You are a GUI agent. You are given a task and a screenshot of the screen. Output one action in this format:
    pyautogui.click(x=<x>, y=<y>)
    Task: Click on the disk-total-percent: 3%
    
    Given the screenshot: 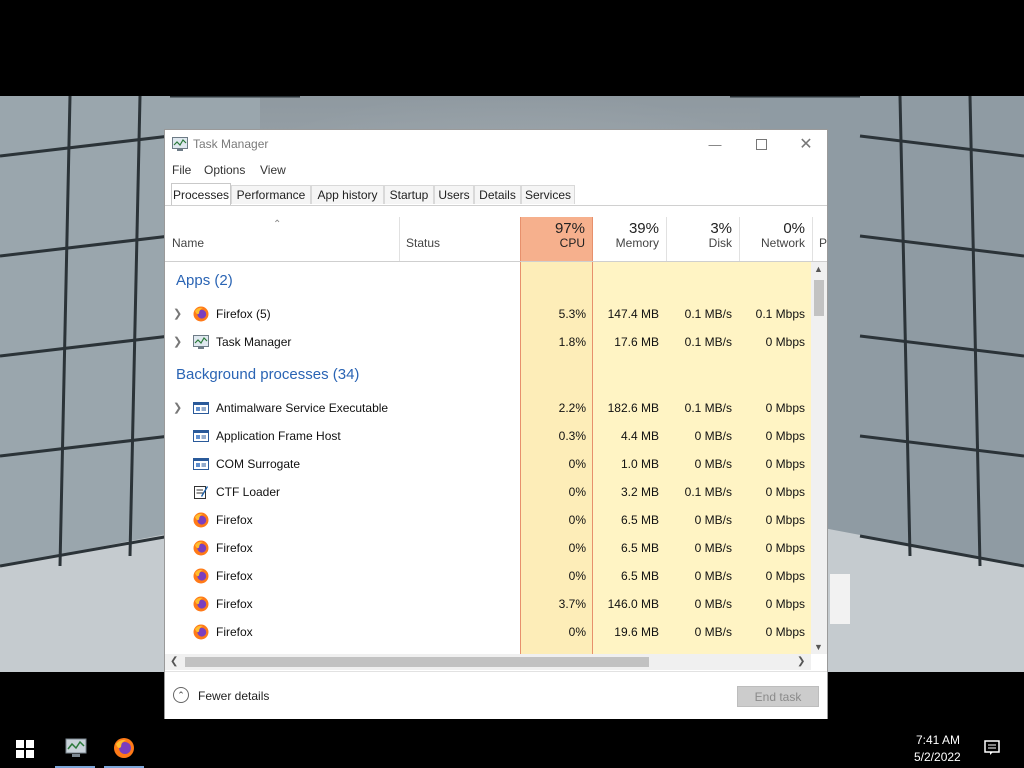 What is the action you would take?
    pyautogui.click(x=721, y=228)
    